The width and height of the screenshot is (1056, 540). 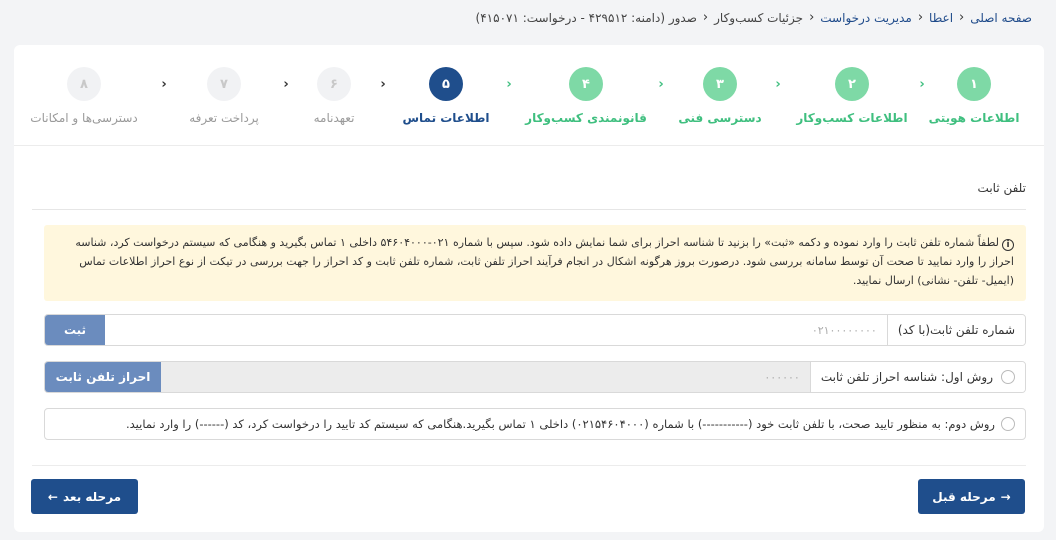 I want to click on phone-label: شماره تلفن ثابت(با کد), so click(x=955, y=330).